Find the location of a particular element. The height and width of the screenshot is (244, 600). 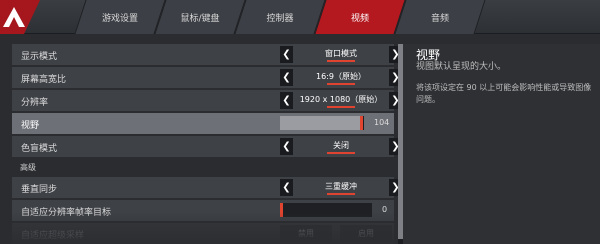

fov-slider is located at coordinates (322, 123).